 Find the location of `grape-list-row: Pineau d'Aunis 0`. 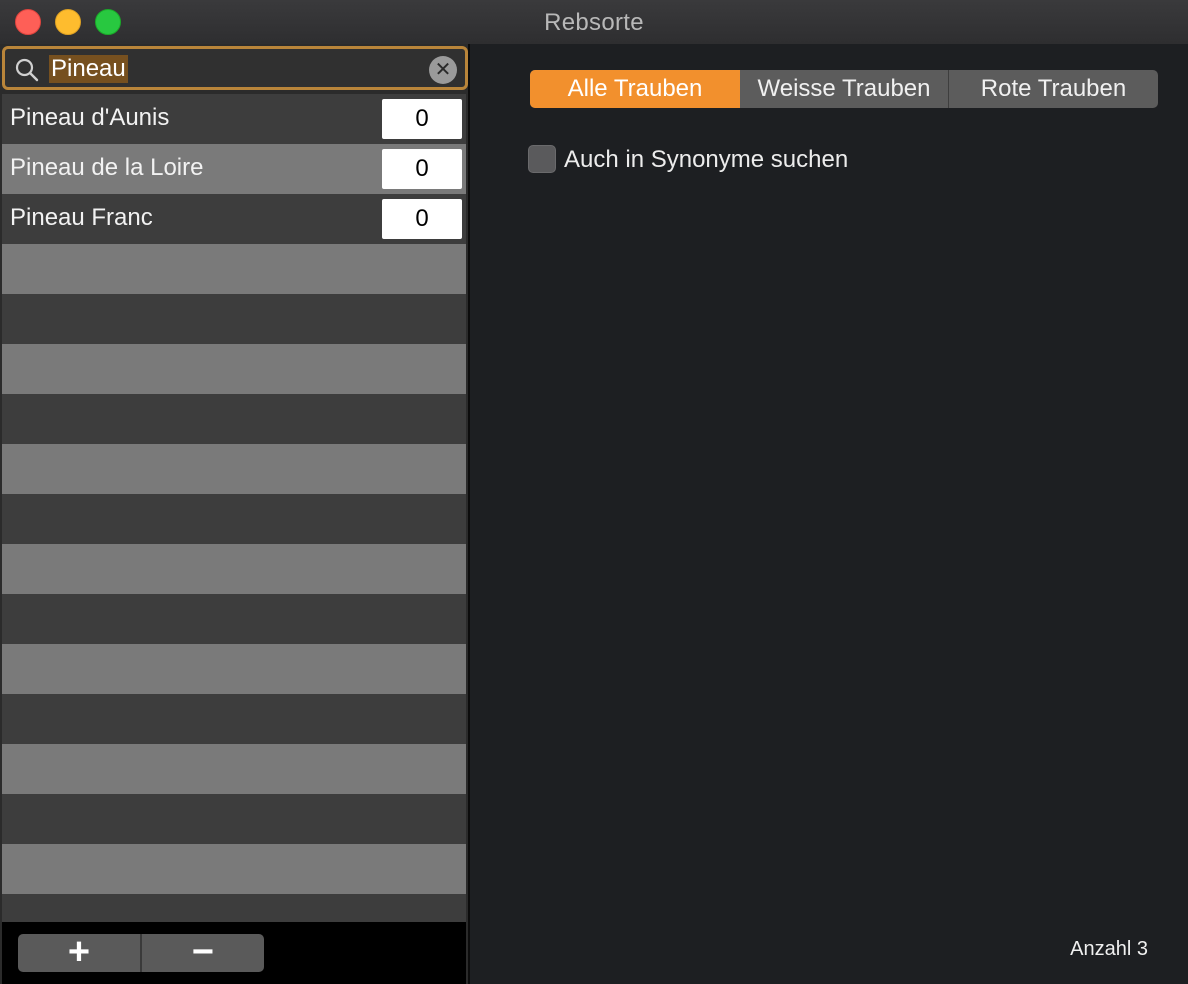

grape-list-row: Pineau d'Aunis 0 is located at coordinates (234, 119).